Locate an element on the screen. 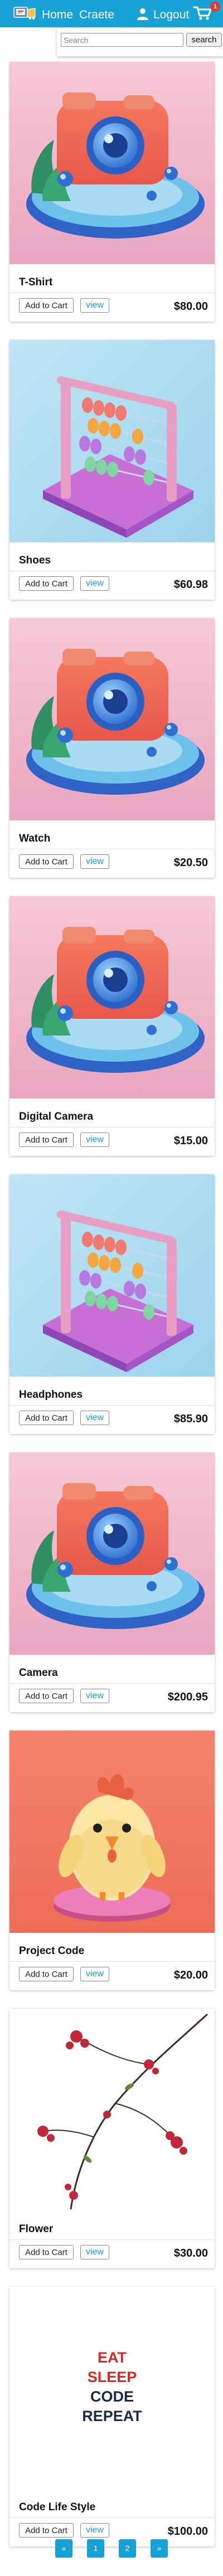  user-icon is located at coordinates (142, 14).